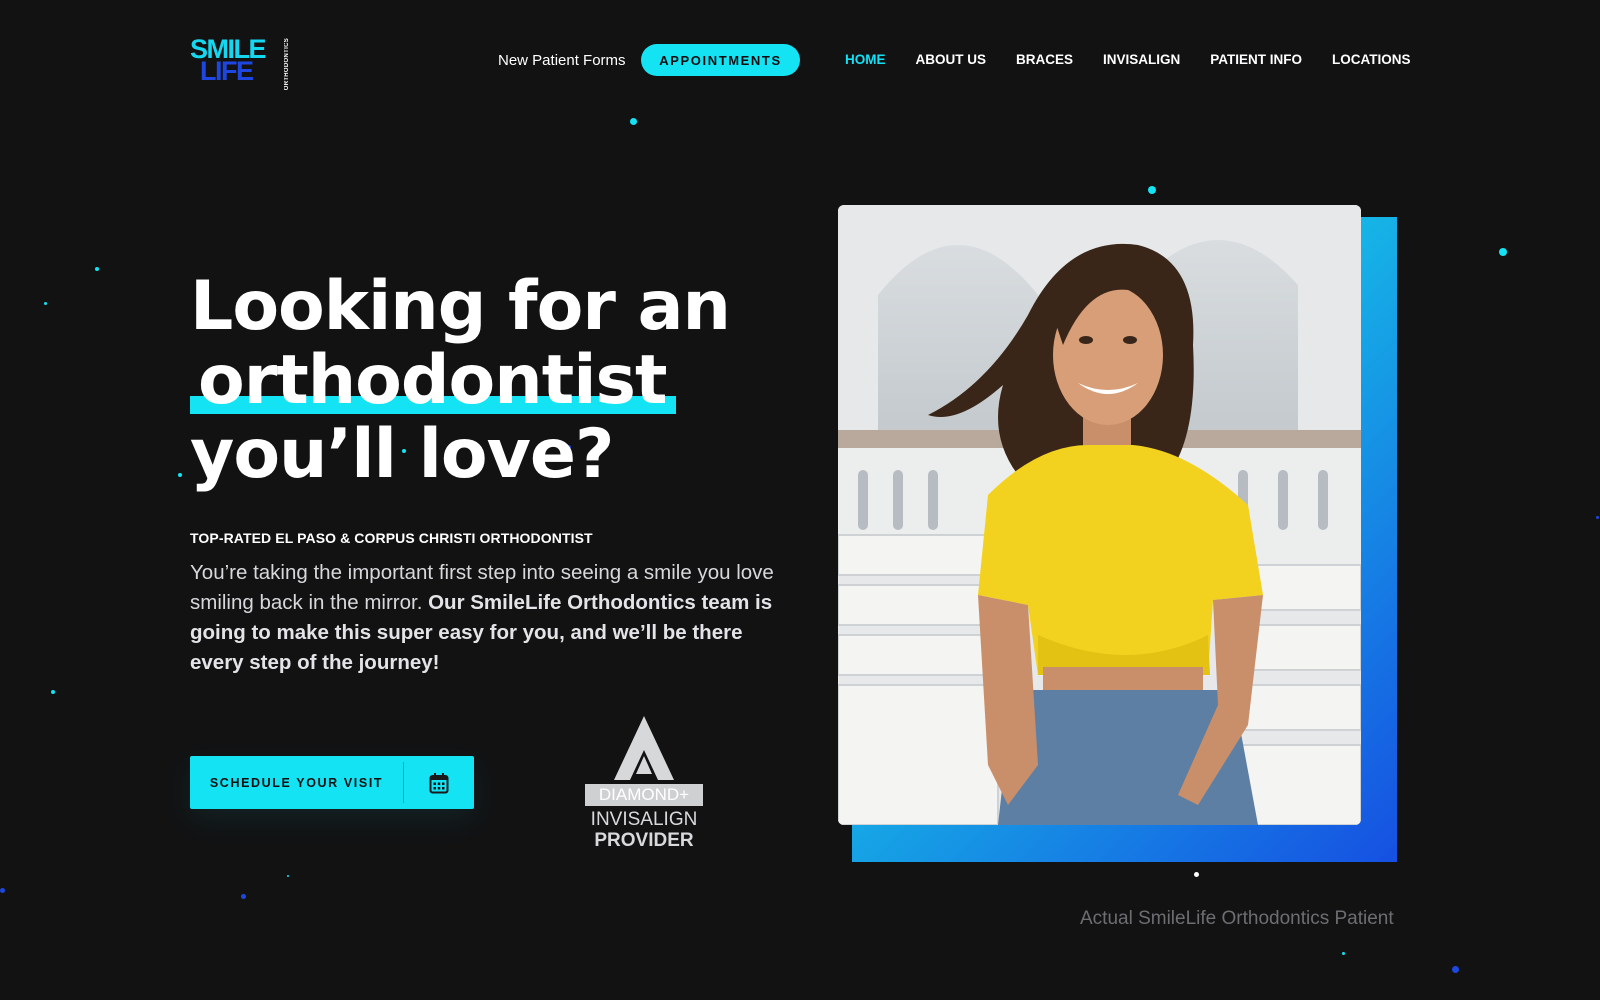 The image size is (1600, 1000). I want to click on badge-invisalign-label: INVISALIGN, so click(644, 819).